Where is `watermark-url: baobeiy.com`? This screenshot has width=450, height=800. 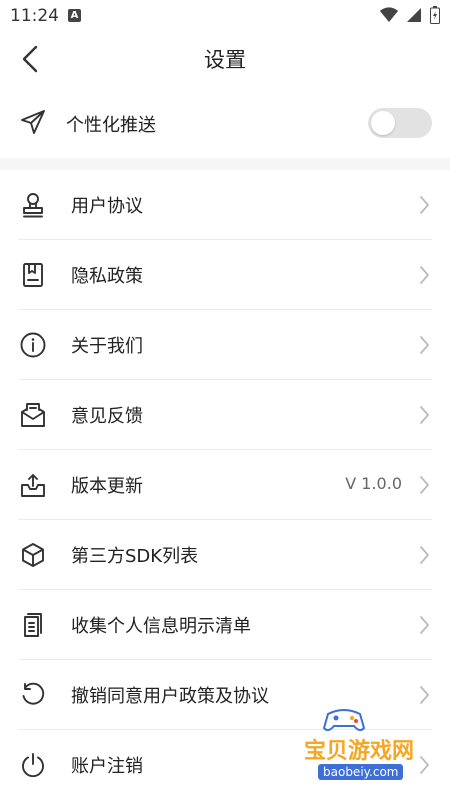
watermark-url: baobeiy.com is located at coordinates (361, 772).